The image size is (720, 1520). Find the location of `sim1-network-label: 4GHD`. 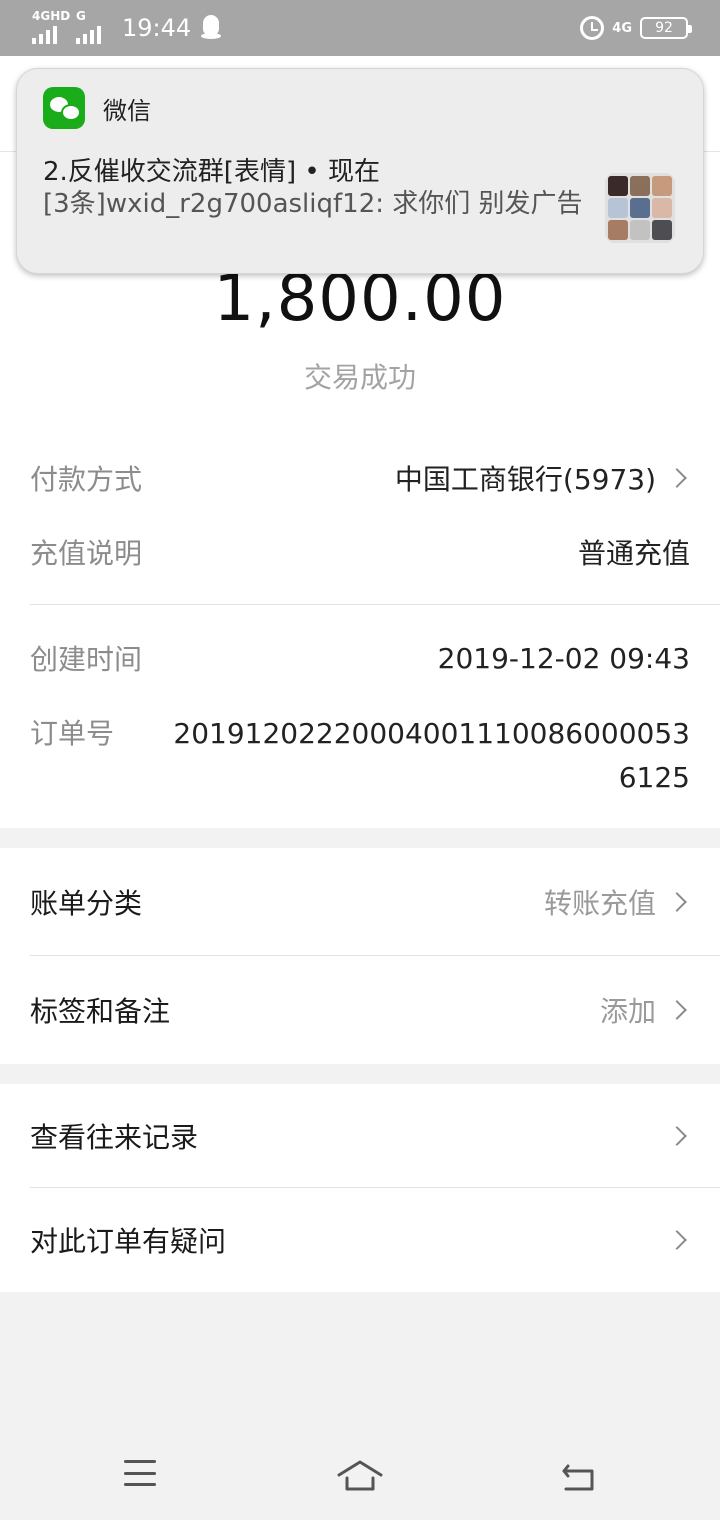

sim1-network-label: 4GHD is located at coordinates (51, 16).